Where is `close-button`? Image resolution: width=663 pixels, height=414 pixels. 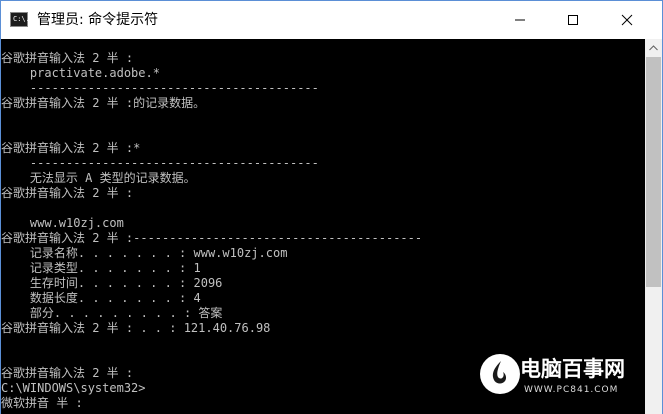
close-button is located at coordinates (627, 20).